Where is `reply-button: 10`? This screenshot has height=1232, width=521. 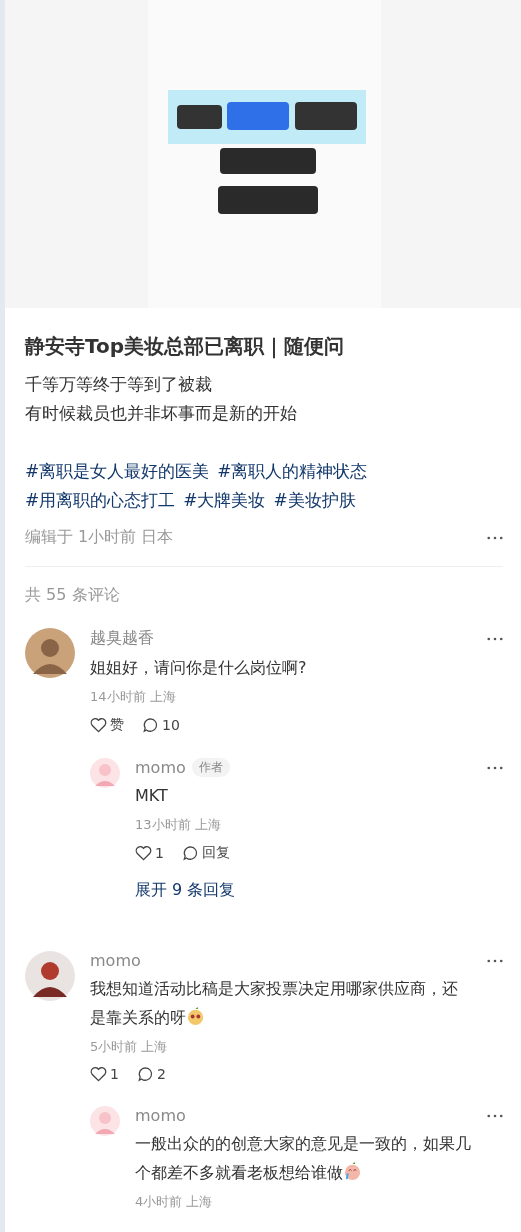 reply-button: 10 is located at coordinates (161, 725).